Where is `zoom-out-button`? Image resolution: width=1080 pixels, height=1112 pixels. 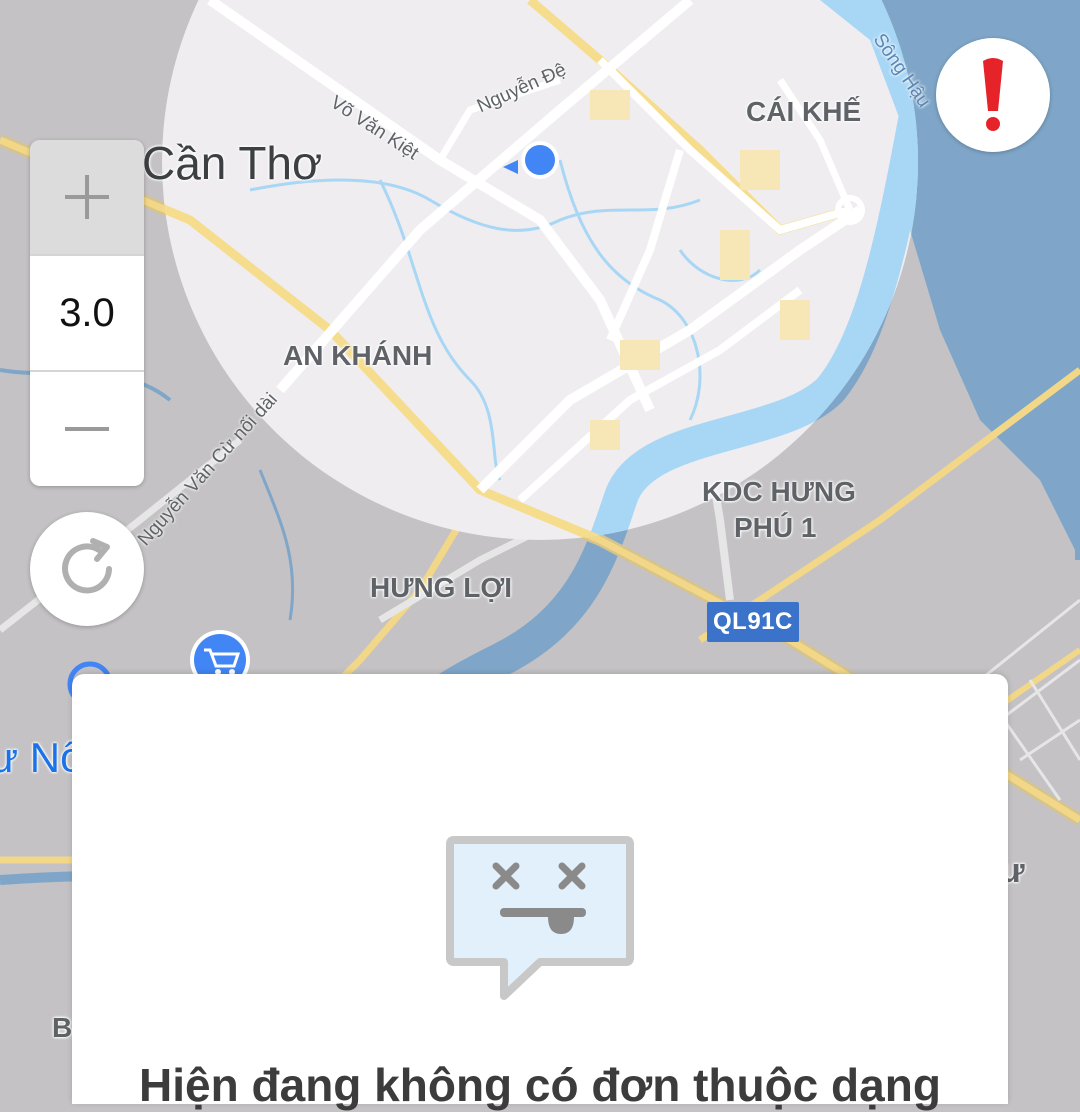 zoom-out-button is located at coordinates (87, 429).